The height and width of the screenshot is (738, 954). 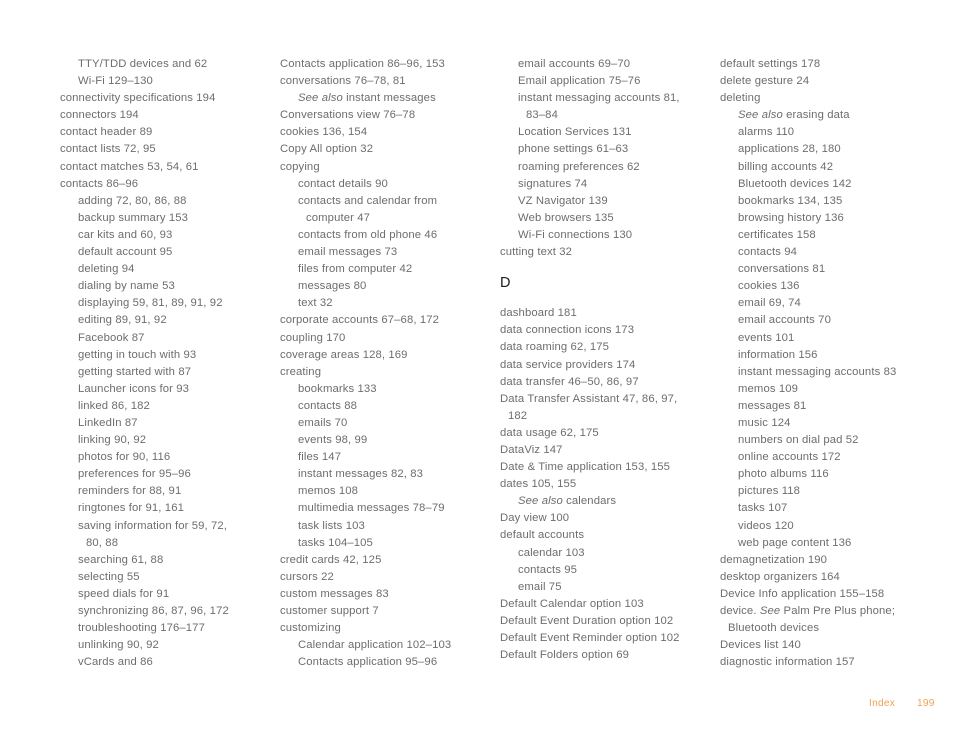 I want to click on index-entry: data connection icons 173, so click(x=567, y=330).